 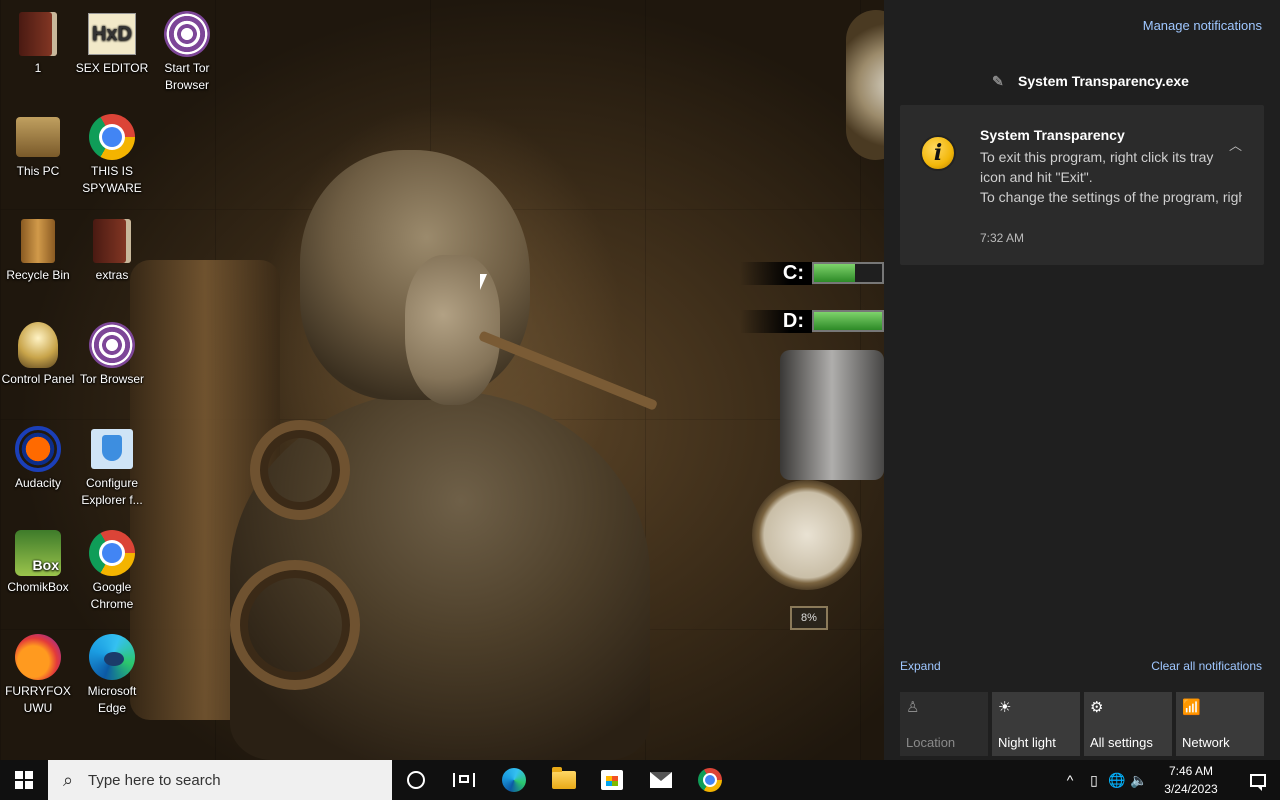 I want to click on desktop-icon-label: Microsoft Edge, so click(x=112, y=699).